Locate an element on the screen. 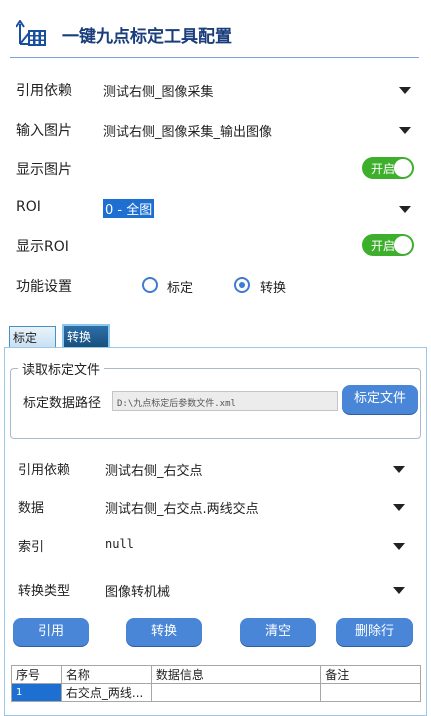 This screenshot has width=431, height=716. header-divider is located at coordinates (214, 57).